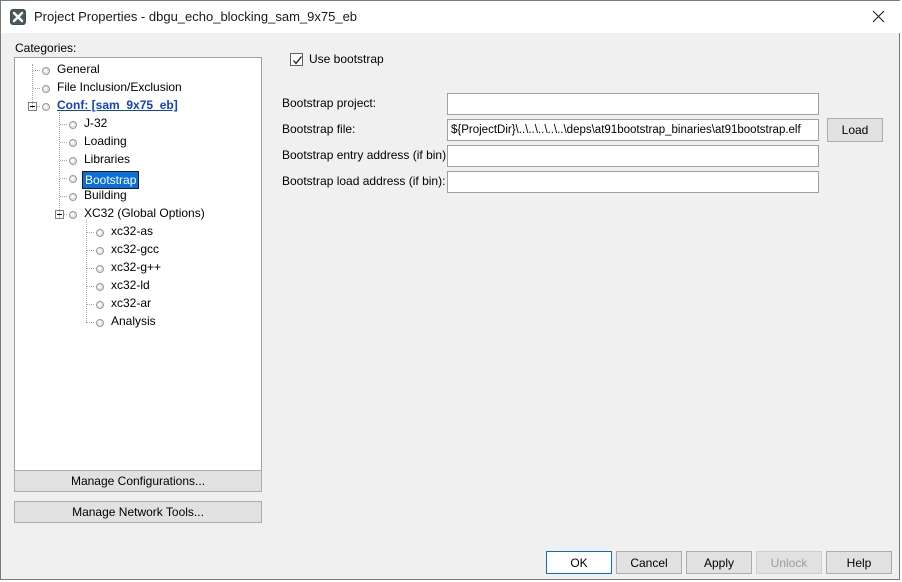  What do you see at coordinates (346, 59) in the screenshot?
I see `use-bootstrap-label: Use bootstrap` at bounding box center [346, 59].